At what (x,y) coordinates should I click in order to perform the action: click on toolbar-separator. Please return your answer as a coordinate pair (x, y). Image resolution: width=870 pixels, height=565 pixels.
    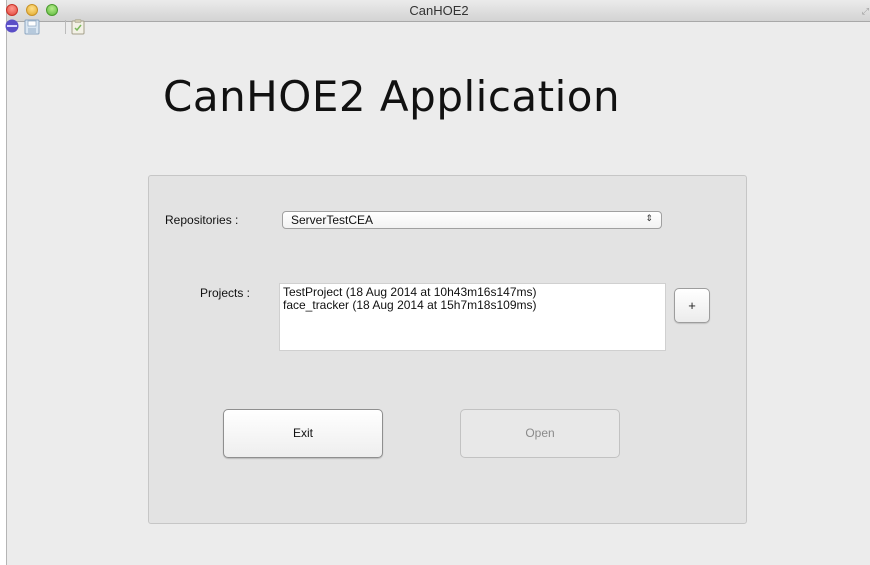
    Looking at the image, I should click on (65, 27).